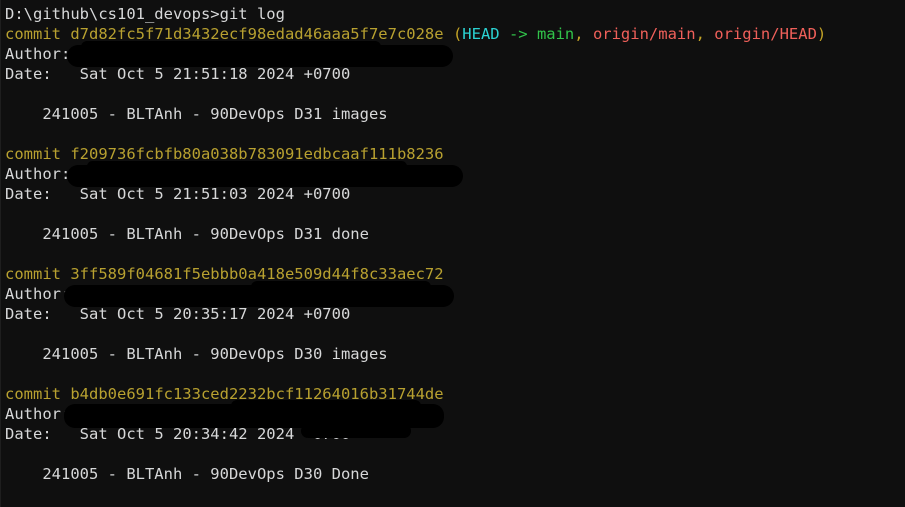 The image size is (905, 507). Describe the element at coordinates (201, 194) in the screenshot. I see `date-value: Sat Oct 5 21:51:03 2024 +0700` at that location.